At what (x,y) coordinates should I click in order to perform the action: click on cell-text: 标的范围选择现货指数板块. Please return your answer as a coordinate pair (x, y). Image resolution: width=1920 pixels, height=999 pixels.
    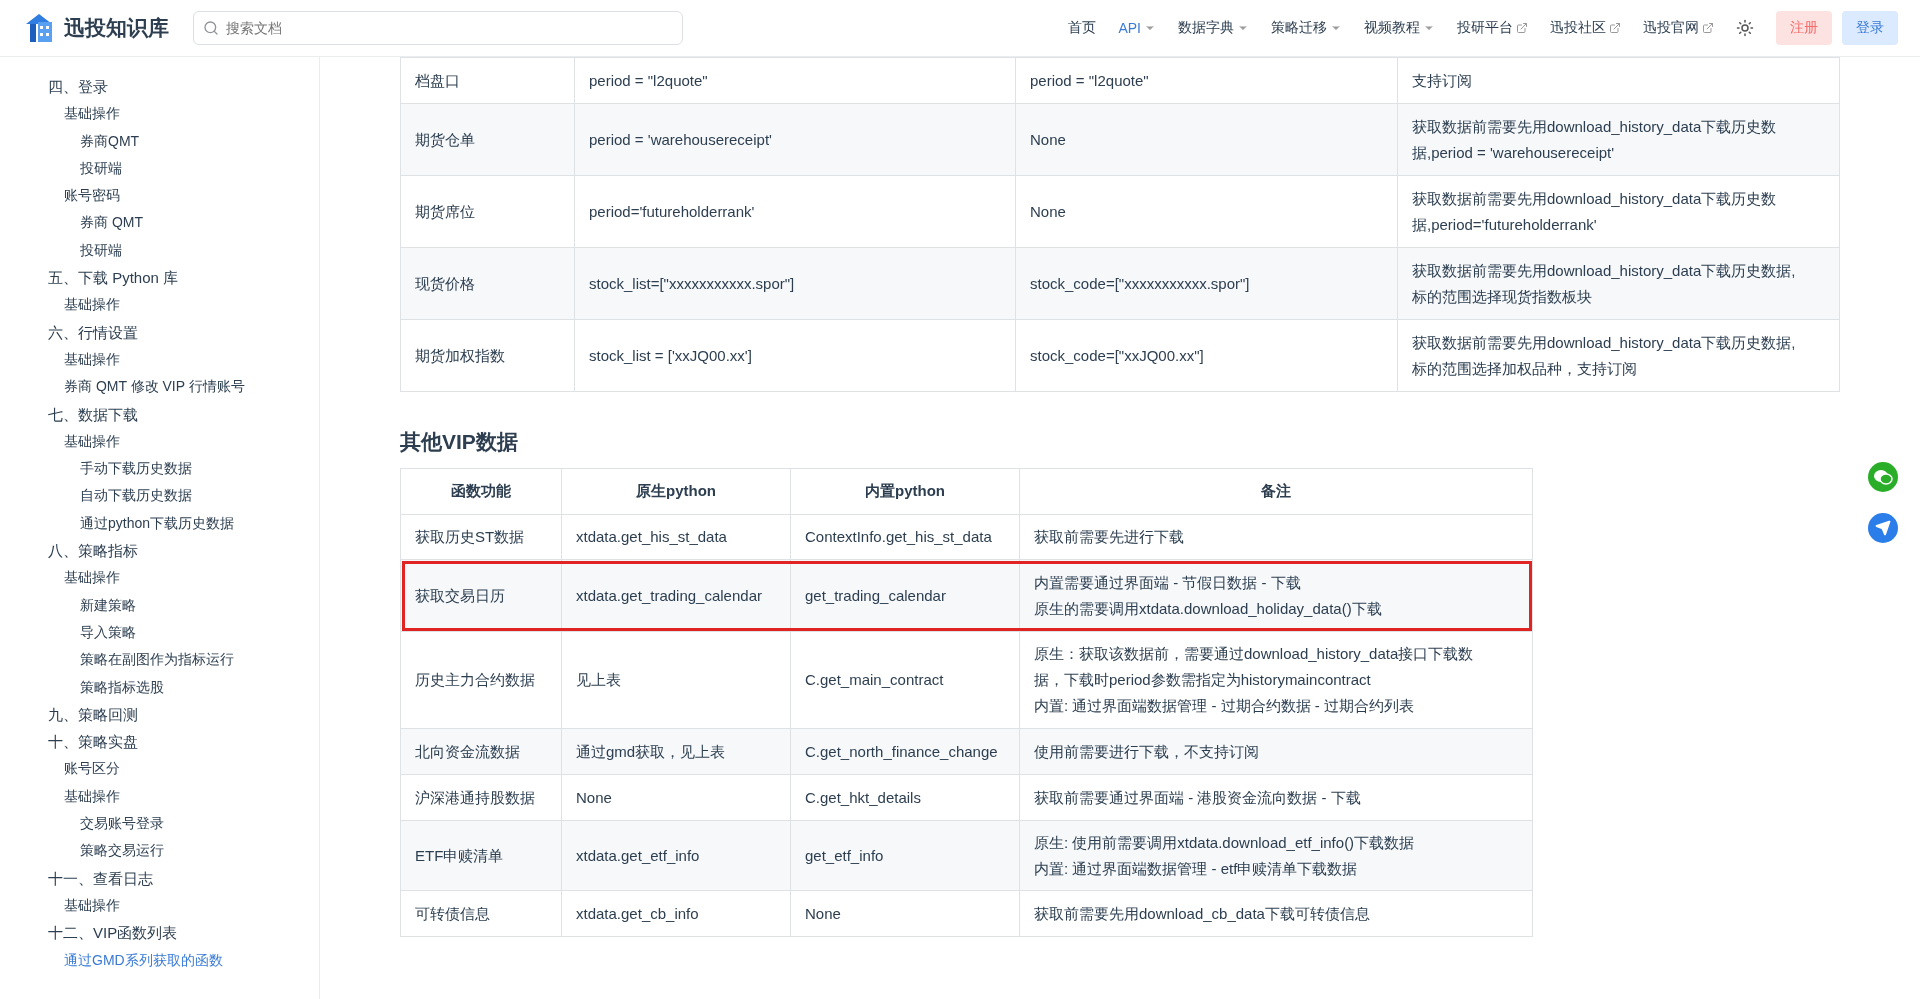
    Looking at the image, I should click on (1502, 296).